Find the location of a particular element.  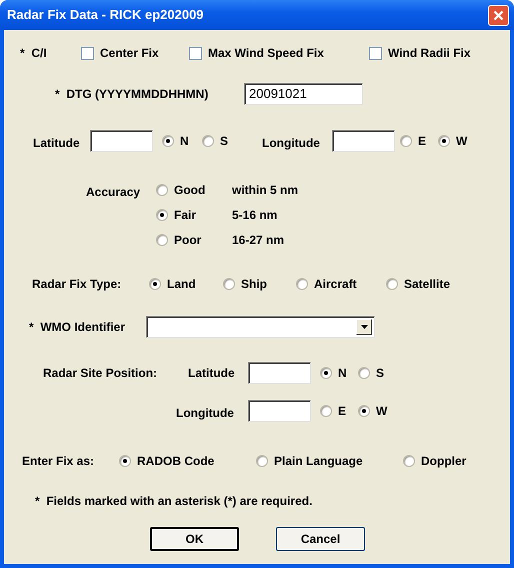

field-label: Radar Site Position: is located at coordinates (100, 373).